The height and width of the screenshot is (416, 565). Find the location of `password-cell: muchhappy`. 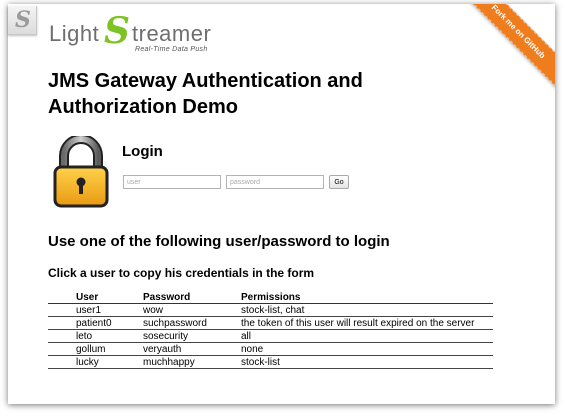

password-cell: muchhappy is located at coordinates (191, 362).